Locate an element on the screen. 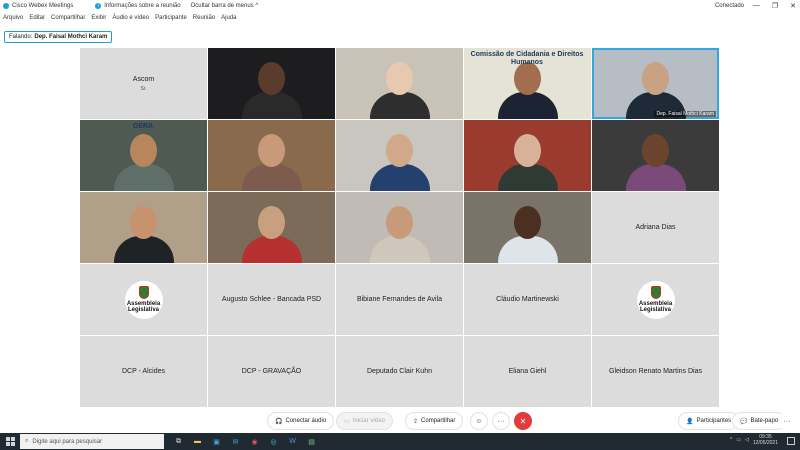 This screenshot has width=800, height=450. restore-button: ❐ is located at coordinates (775, 6).